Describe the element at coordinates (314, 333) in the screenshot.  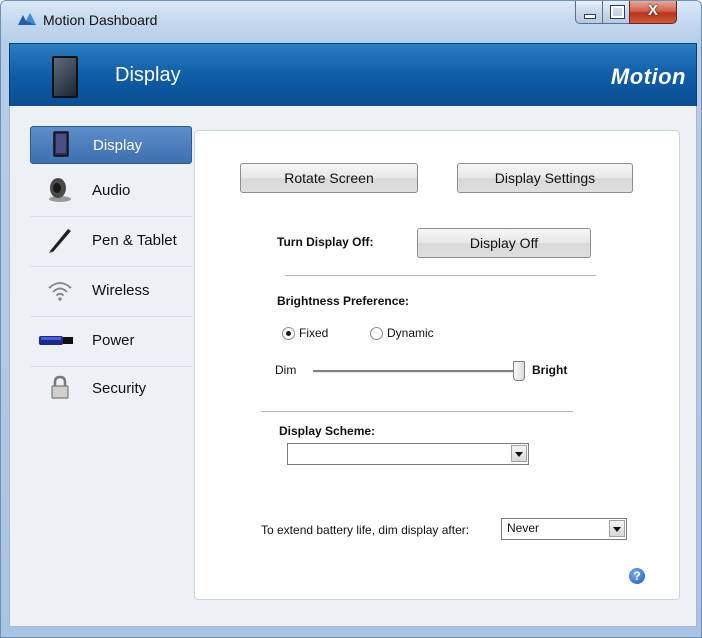
I see `fixed-radio-label: Fixed` at that location.